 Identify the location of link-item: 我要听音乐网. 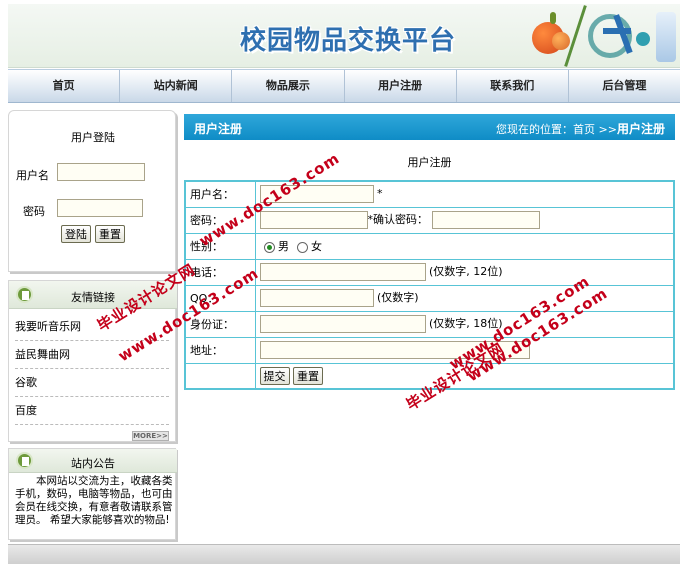
(92, 327).